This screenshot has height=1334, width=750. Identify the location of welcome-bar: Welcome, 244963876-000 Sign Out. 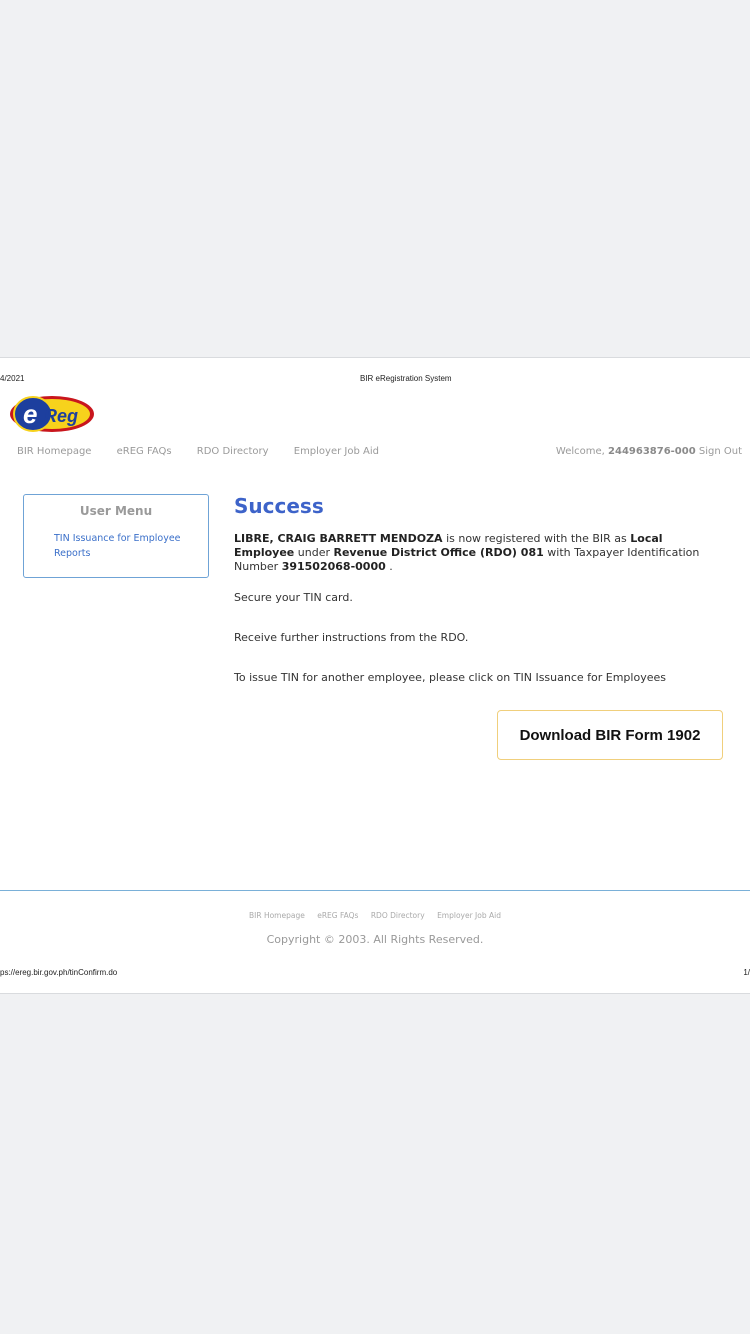
(649, 451).